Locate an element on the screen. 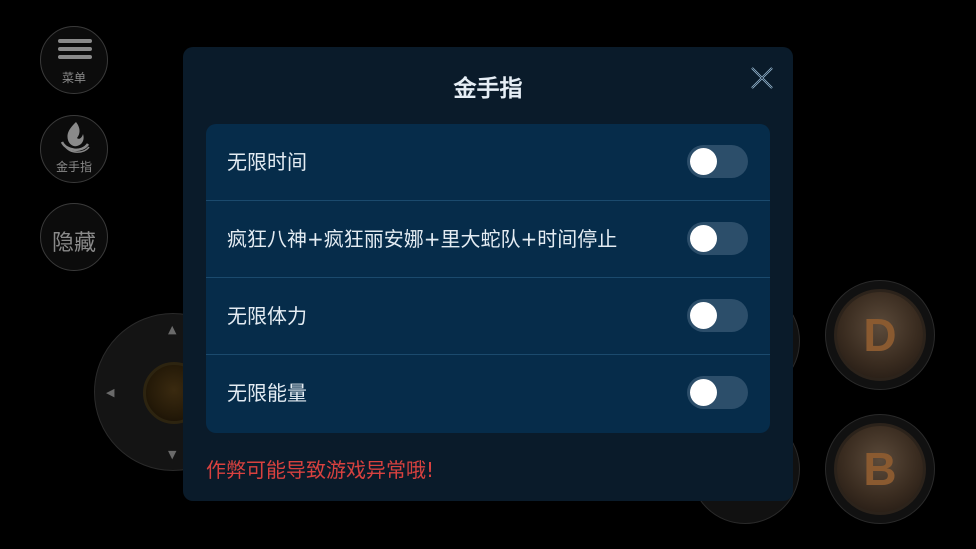 The width and height of the screenshot is (976, 549). close-button is located at coordinates (762, 78).